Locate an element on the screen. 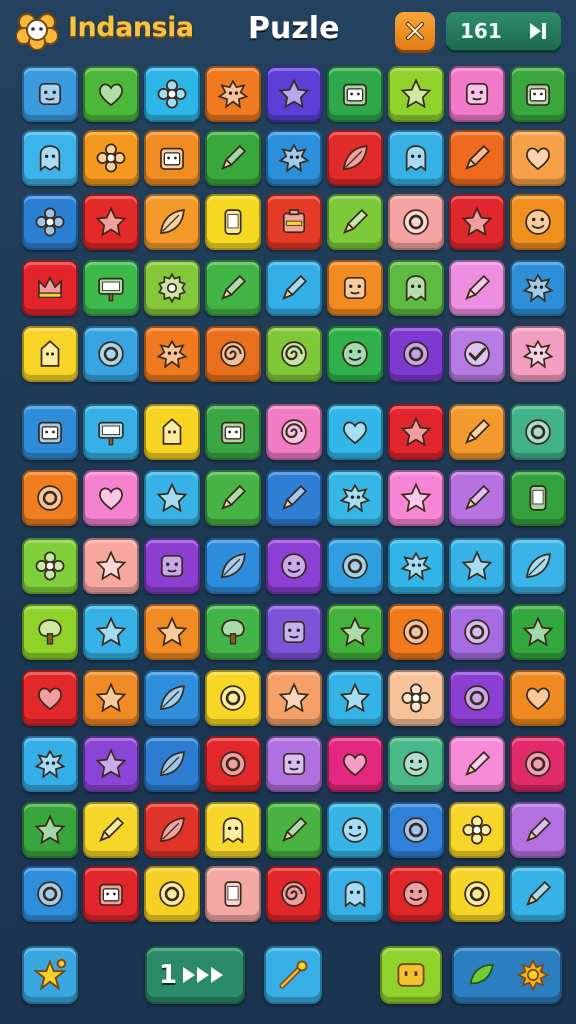 Image resolution: width=576 pixels, height=1024 pixels. powerup-tray is located at coordinates (507, 975).